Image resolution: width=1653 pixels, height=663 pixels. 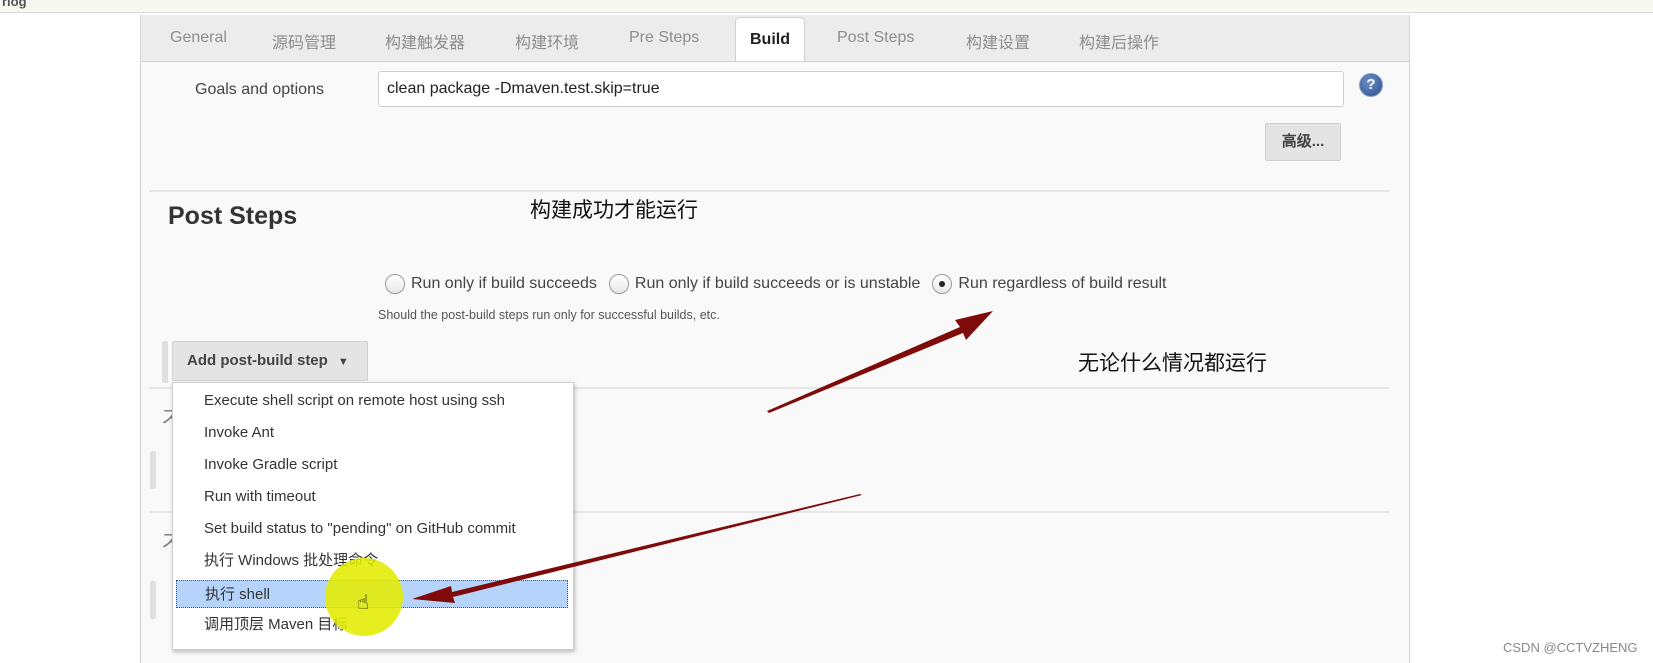 What do you see at coordinates (637, 548) in the screenshot?
I see `annotation-arrow-to-execute-shell` at bounding box center [637, 548].